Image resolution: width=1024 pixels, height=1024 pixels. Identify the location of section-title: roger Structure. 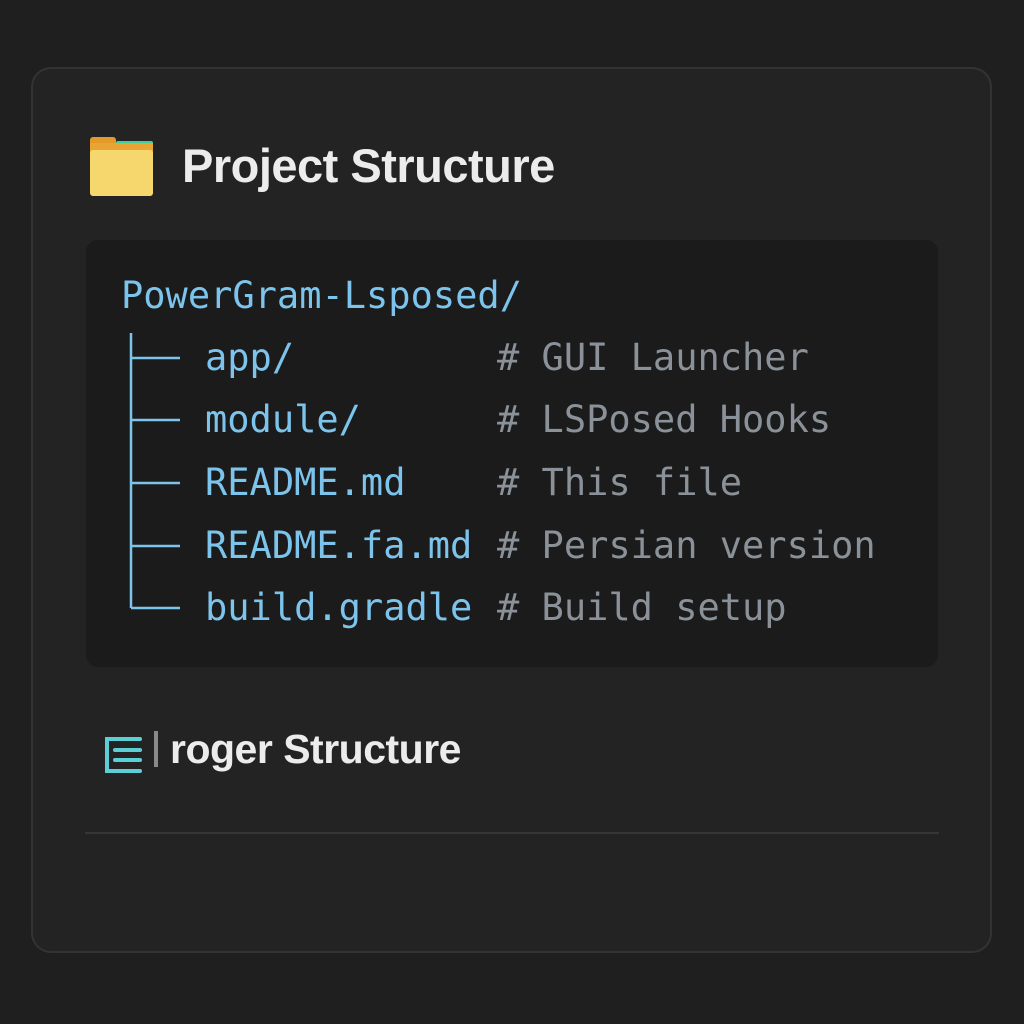
(315, 749).